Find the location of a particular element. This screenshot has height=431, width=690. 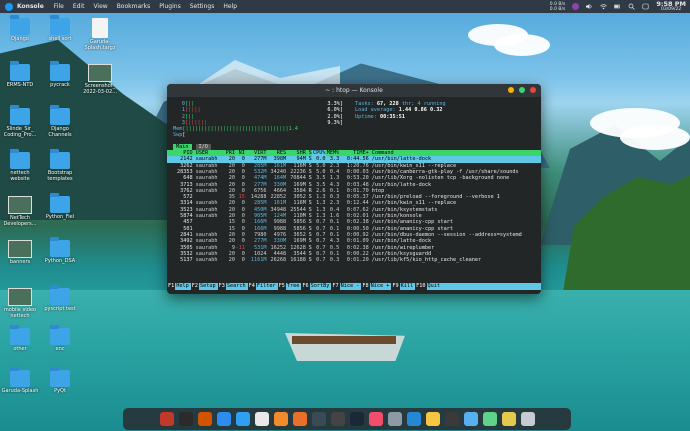

app-tray-icon is located at coordinates (576, 6).